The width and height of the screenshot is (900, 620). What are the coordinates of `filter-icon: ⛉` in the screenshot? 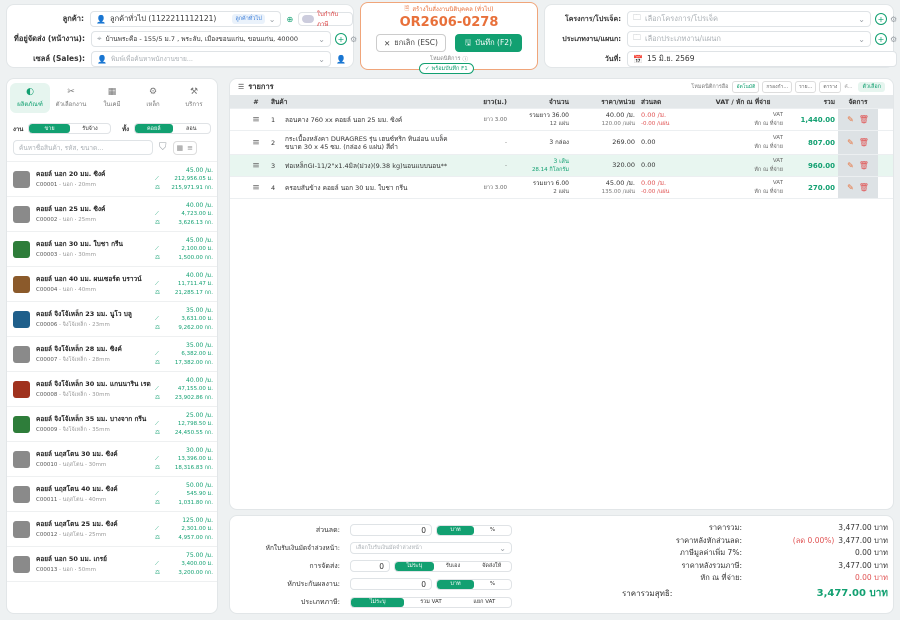 It's located at (163, 147).